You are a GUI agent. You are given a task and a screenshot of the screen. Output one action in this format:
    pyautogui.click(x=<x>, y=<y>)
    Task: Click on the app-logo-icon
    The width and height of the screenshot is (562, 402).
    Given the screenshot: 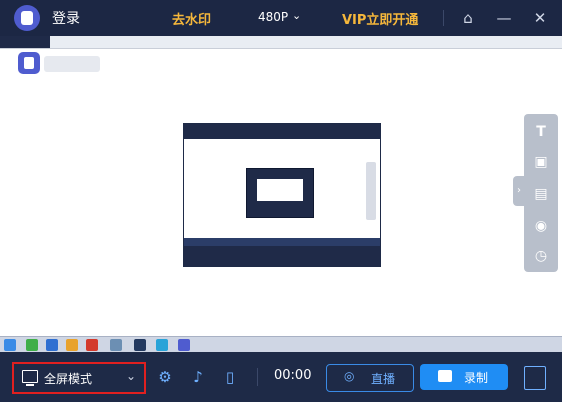 What is the action you would take?
    pyautogui.click(x=27, y=18)
    